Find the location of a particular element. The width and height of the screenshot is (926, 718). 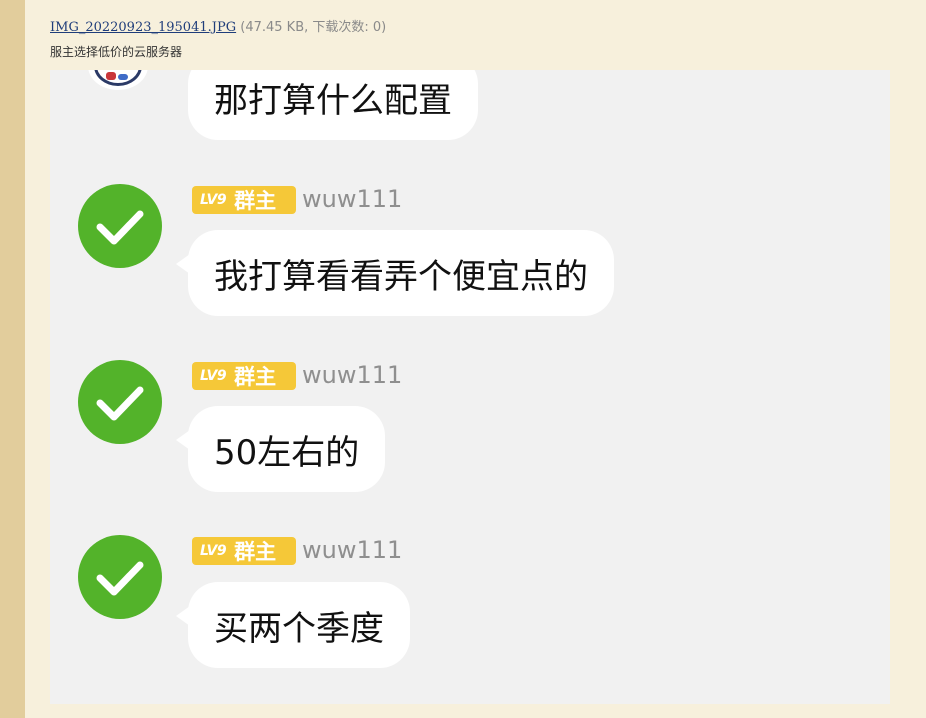

message-bubble: 那打算什么配置 is located at coordinates (333, 105).